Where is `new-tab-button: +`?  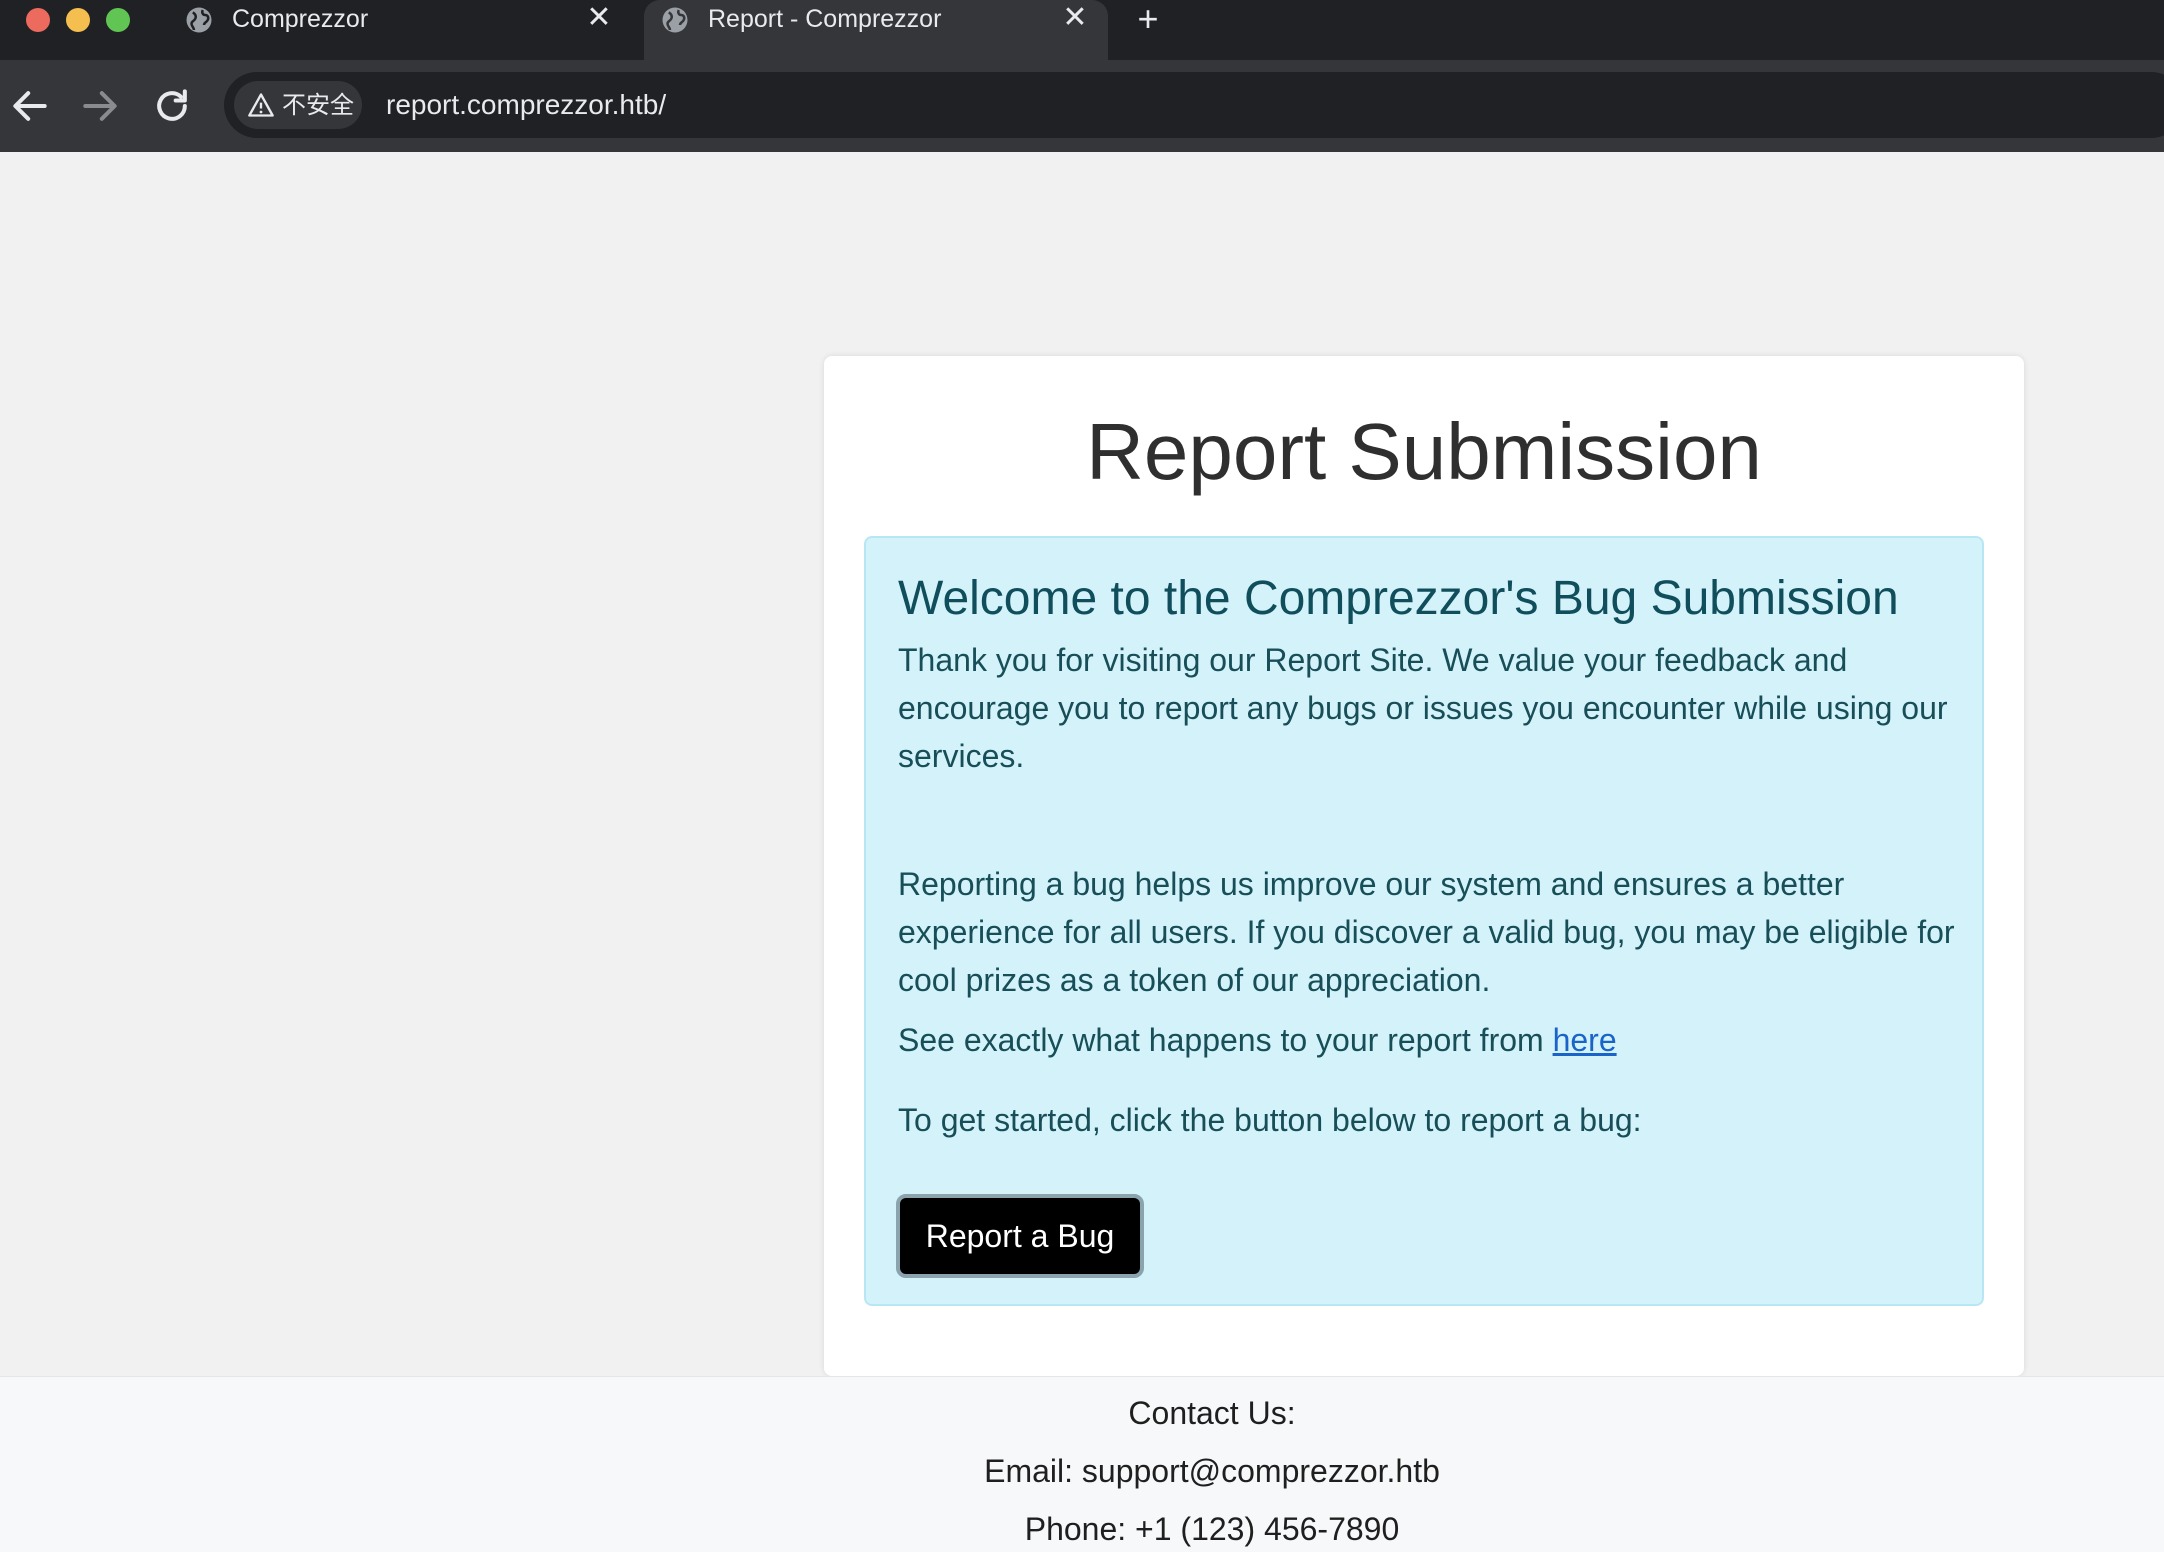 new-tab-button: + is located at coordinates (1148, 19).